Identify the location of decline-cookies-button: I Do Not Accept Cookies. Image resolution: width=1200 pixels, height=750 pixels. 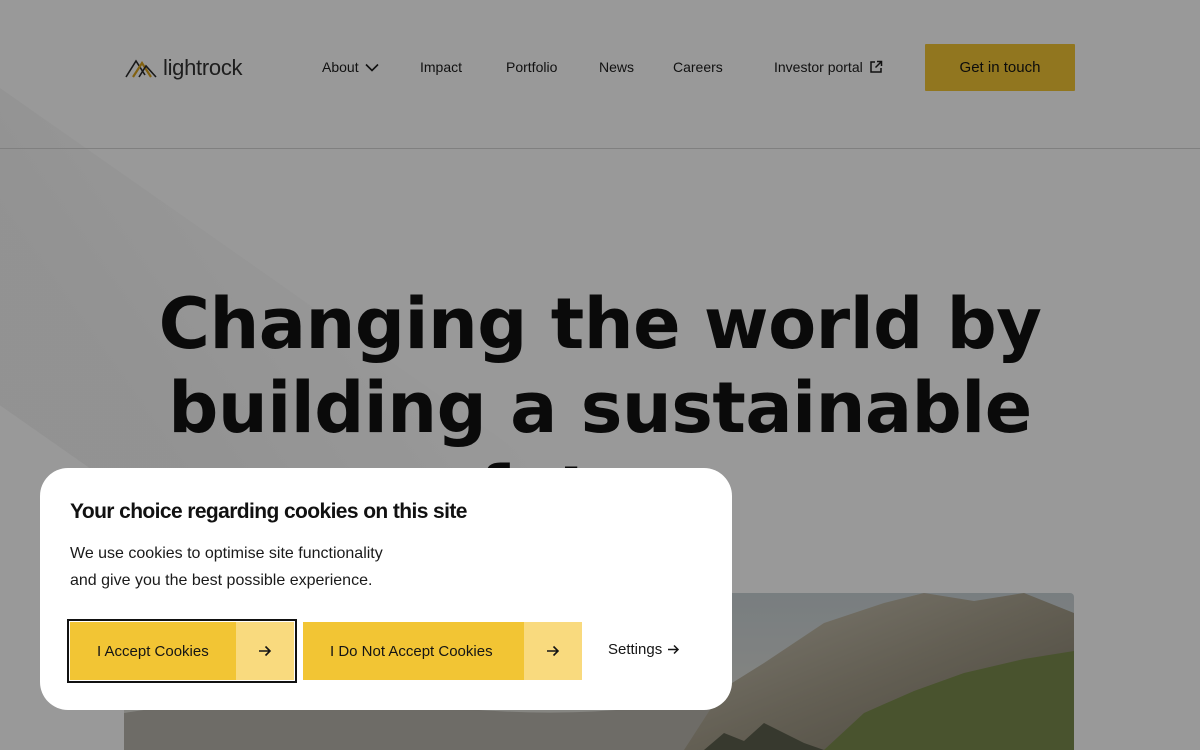
(442, 651).